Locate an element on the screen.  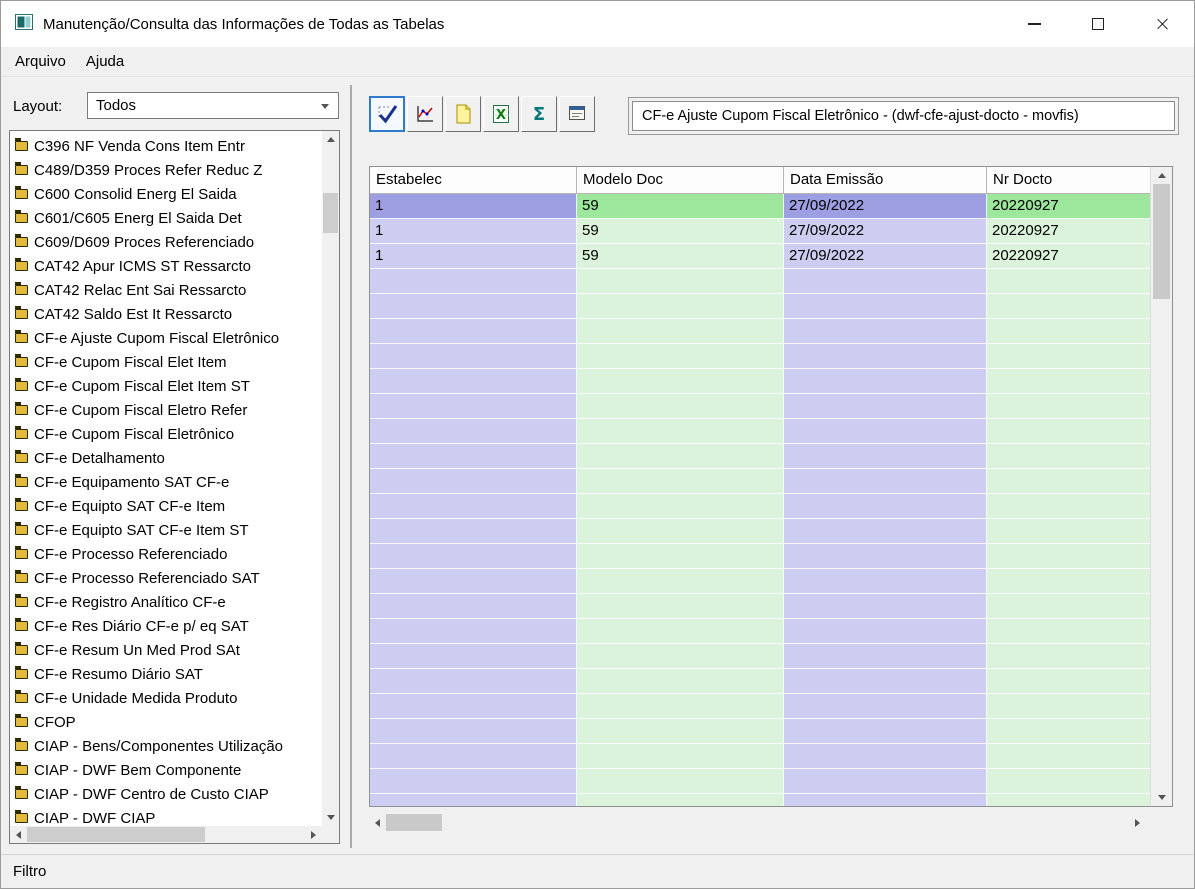
scroll-left-button is located at coordinates (18, 834).